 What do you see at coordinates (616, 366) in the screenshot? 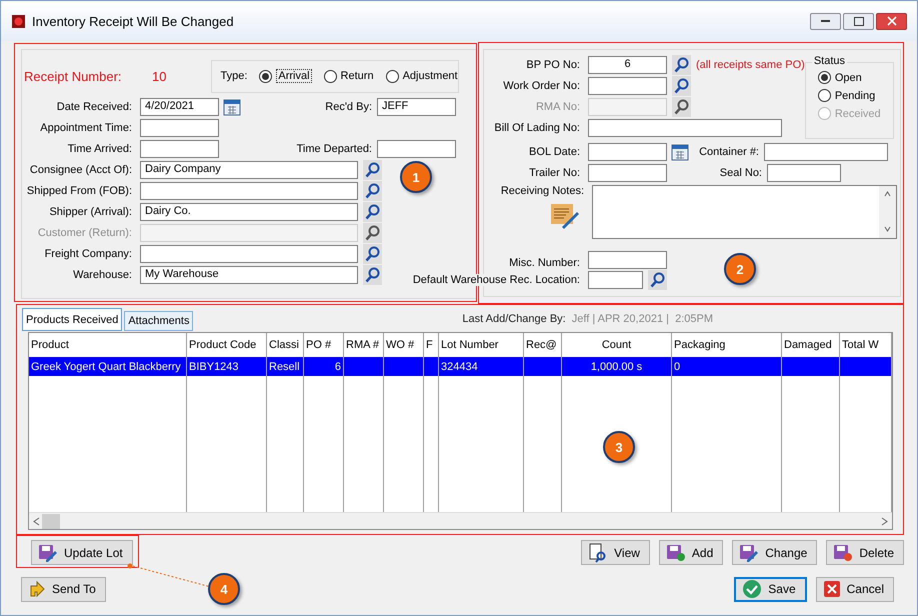
I see `table-cell: 1,000.00 s` at bounding box center [616, 366].